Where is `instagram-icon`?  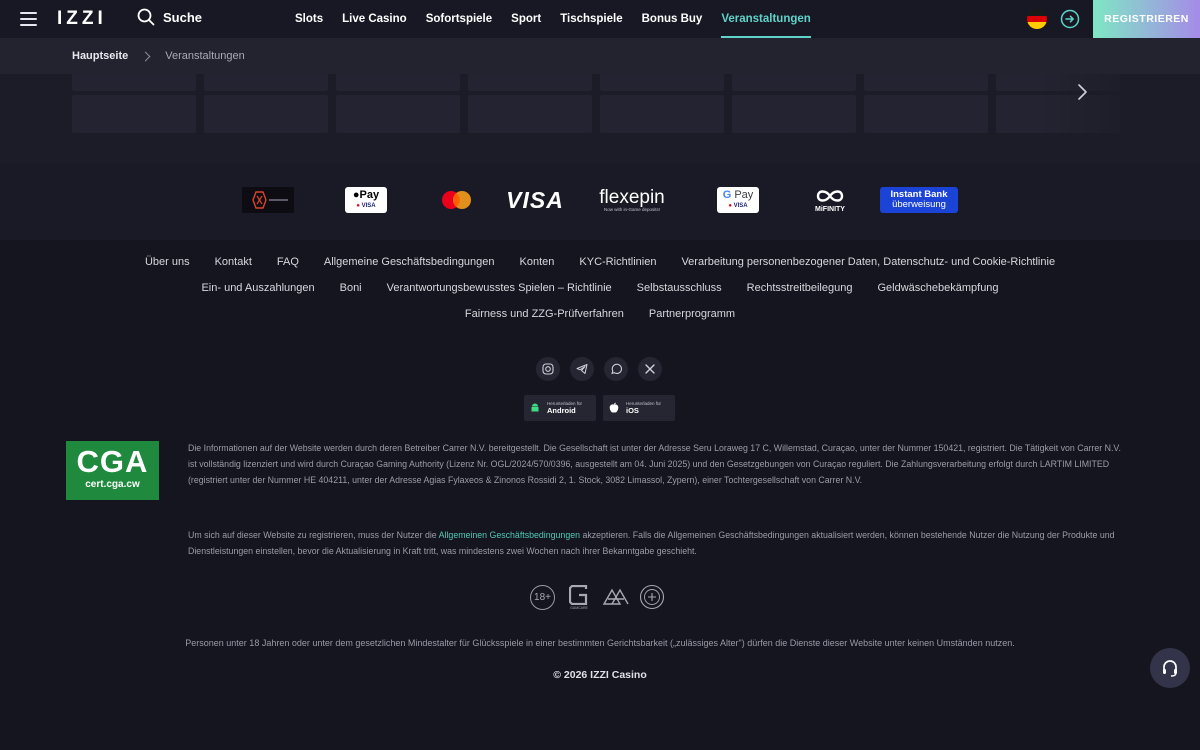
instagram-icon is located at coordinates (548, 369).